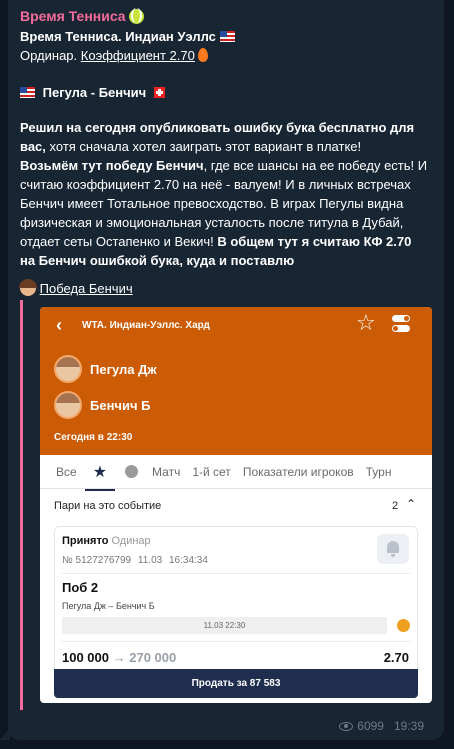 This screenshot has height=749, width=454. What do you see at coordinates (393, 549) in the screenshot?
I see `bell-icon` at bounding box center [393, 549].